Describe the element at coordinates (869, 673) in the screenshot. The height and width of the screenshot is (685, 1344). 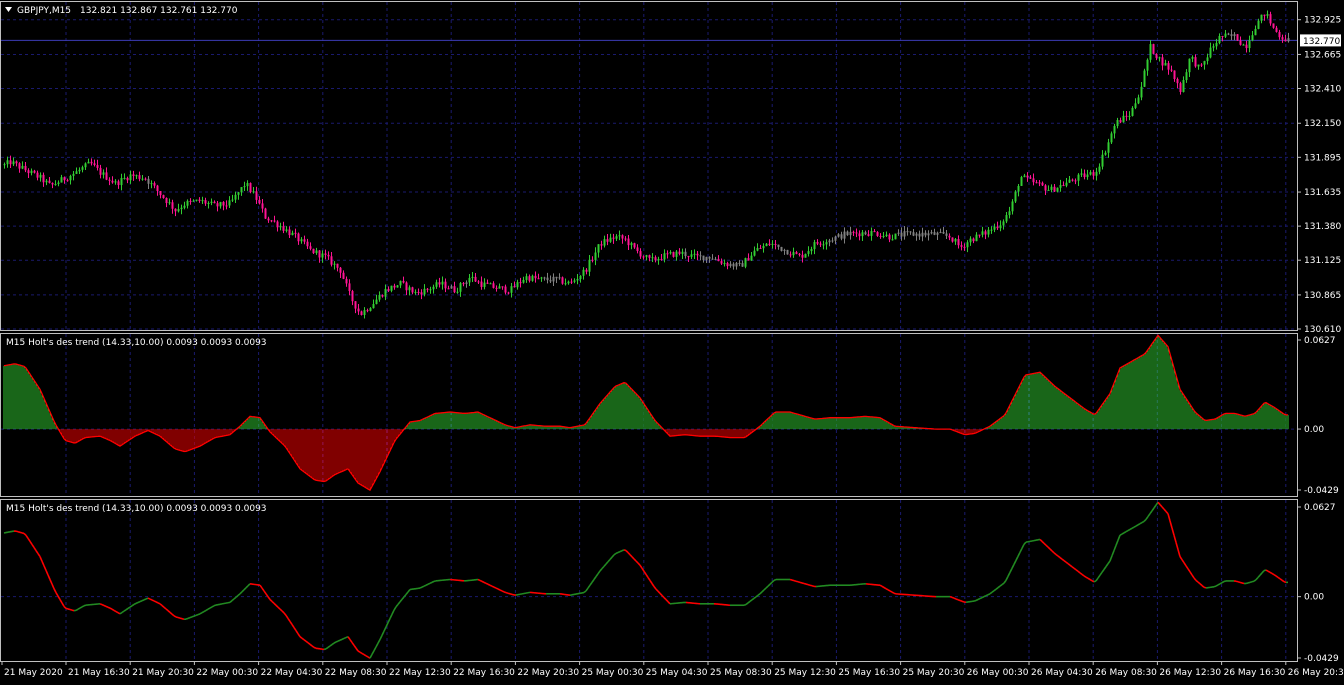
I see `x-tick-label: 25 May 16:30` at that location.